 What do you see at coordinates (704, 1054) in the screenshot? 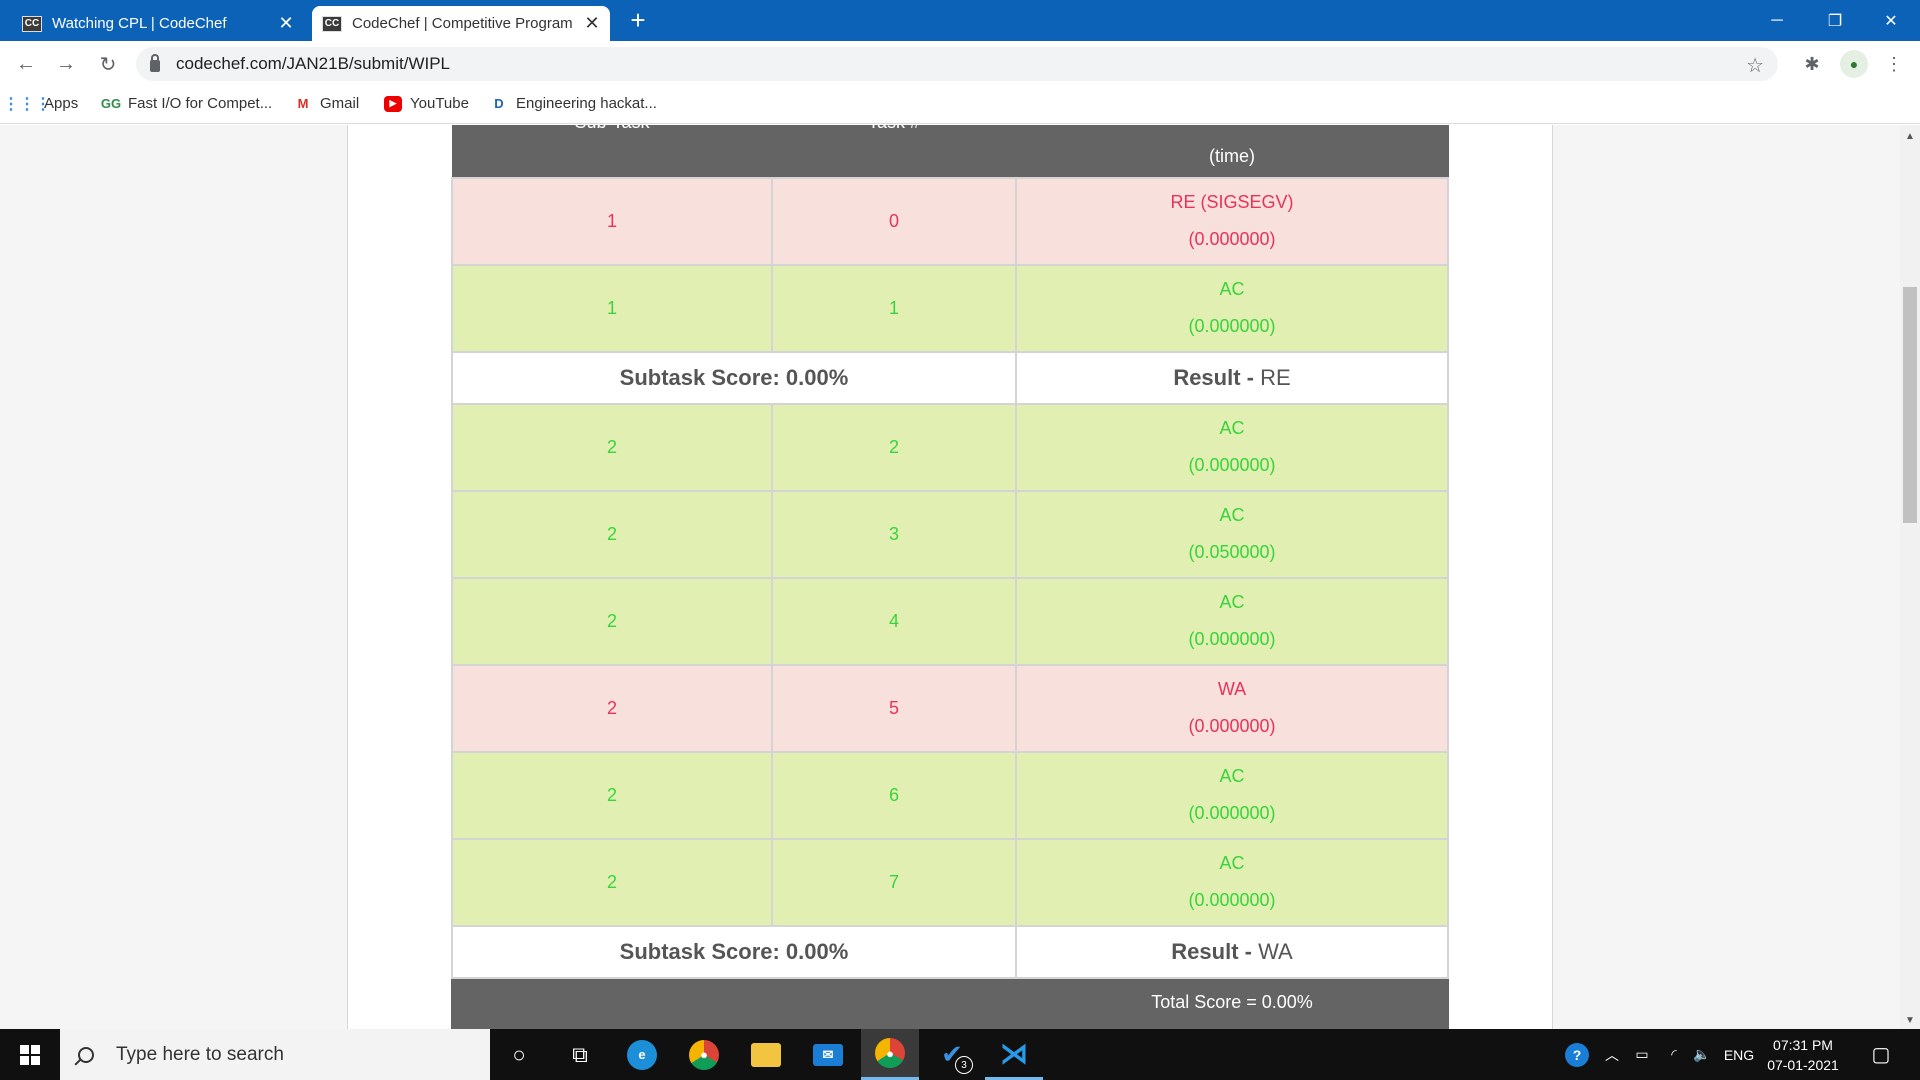
I see `chrome-profile-app: ●` at bounding box center [704, 1054].